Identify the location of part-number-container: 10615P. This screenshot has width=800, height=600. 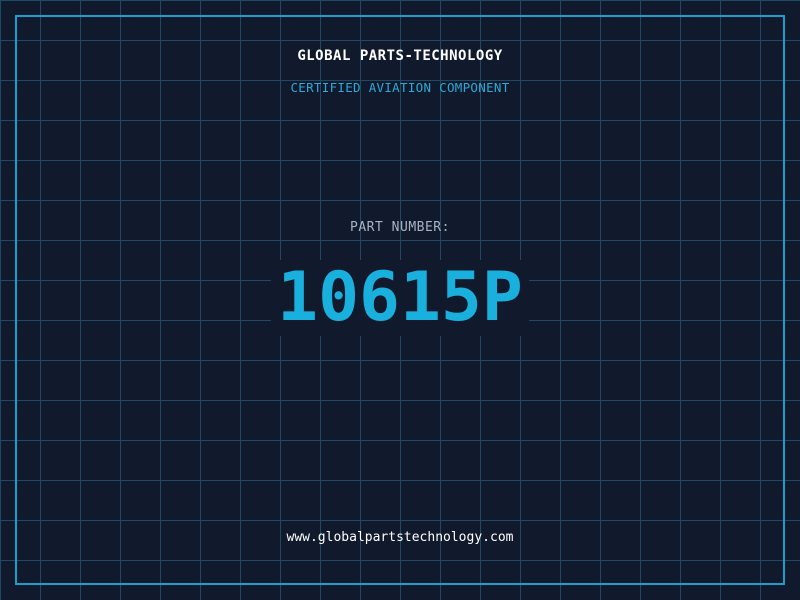
(400, 298).